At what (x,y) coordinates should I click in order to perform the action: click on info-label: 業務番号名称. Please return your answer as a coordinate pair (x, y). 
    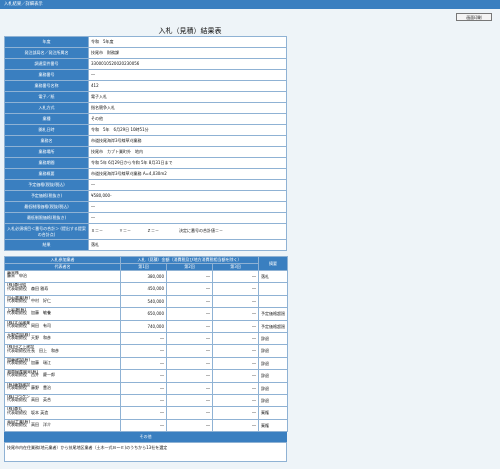
    Looking at the image, I should click on (46, 86).